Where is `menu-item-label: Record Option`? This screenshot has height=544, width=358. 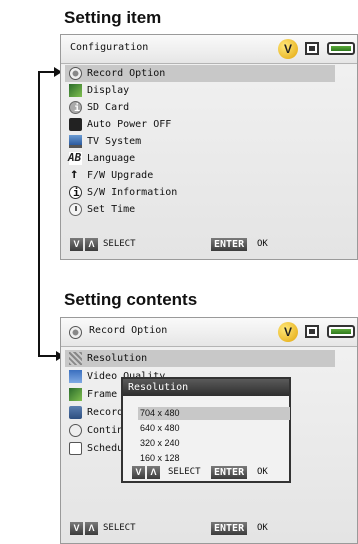
menu-item-label: Record Option is located at coordinates (126, 73).